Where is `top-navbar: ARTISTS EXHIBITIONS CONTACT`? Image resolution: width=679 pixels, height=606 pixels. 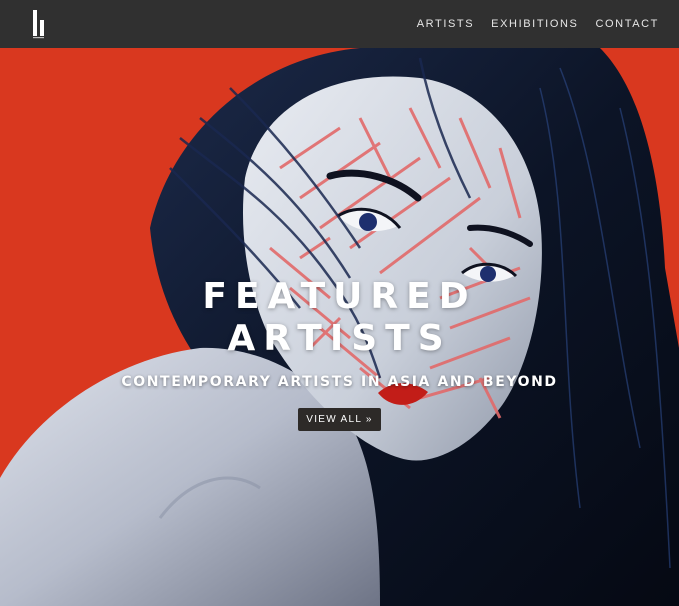
top-navbar: ARTISTS EXHIBITIONS CONTACT is located at coordinates (339, 24).